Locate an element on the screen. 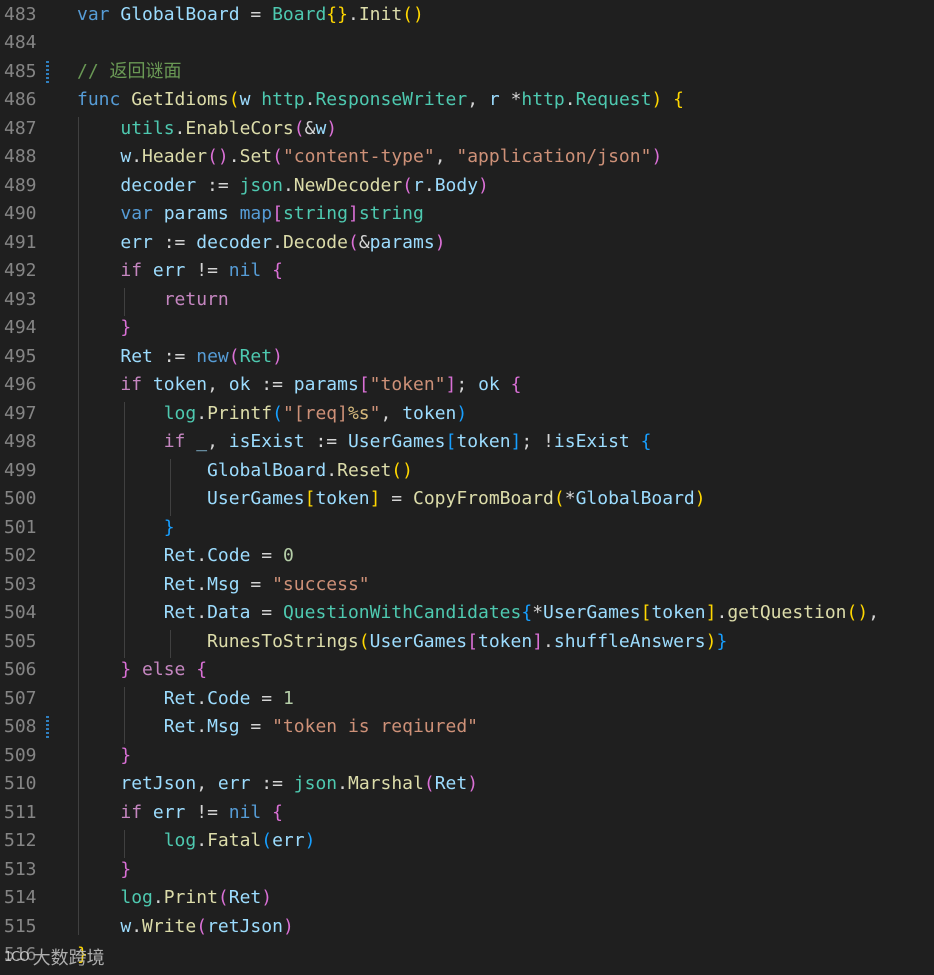 This screenshot has width=934, height=975. code-line: 515 w.Write(retJson) is located at coordinates (467, 927).